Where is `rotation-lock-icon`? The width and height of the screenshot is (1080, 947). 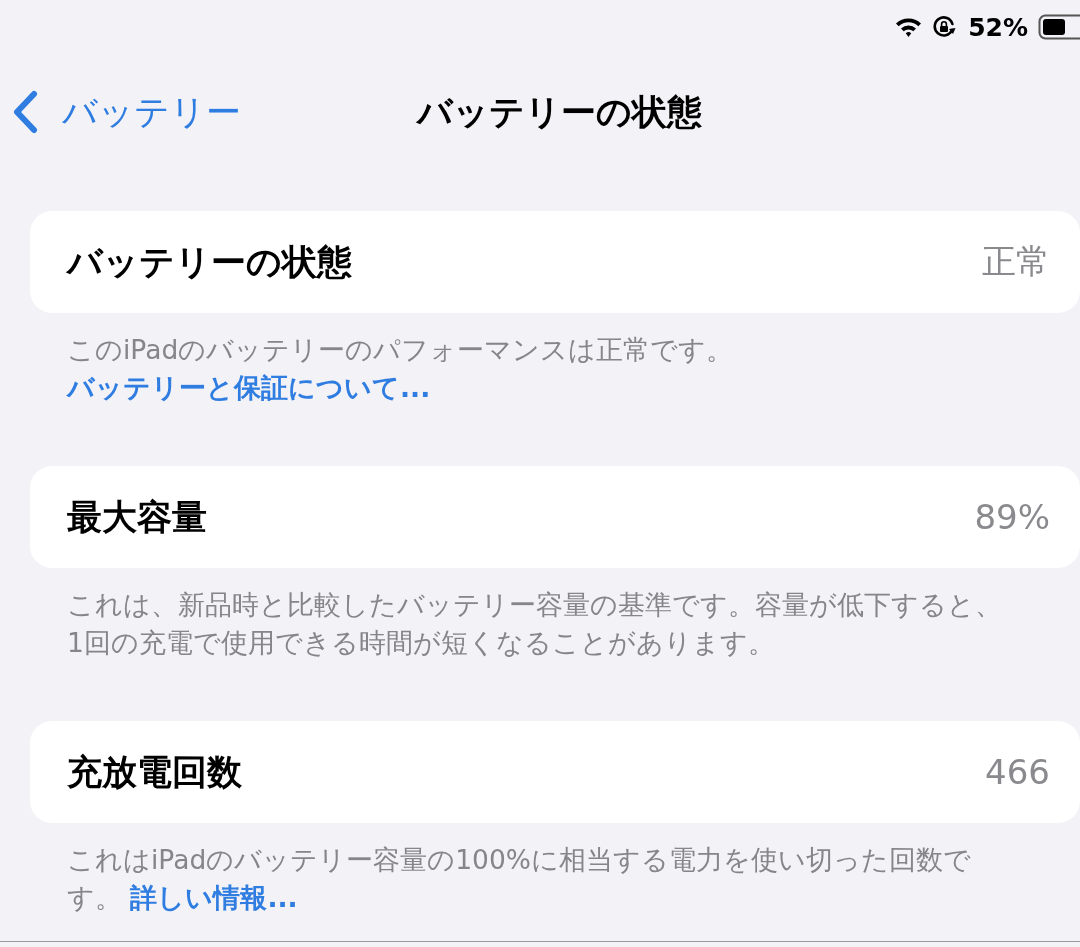 rotation-lock-icon is located at coordinates (944, 27).